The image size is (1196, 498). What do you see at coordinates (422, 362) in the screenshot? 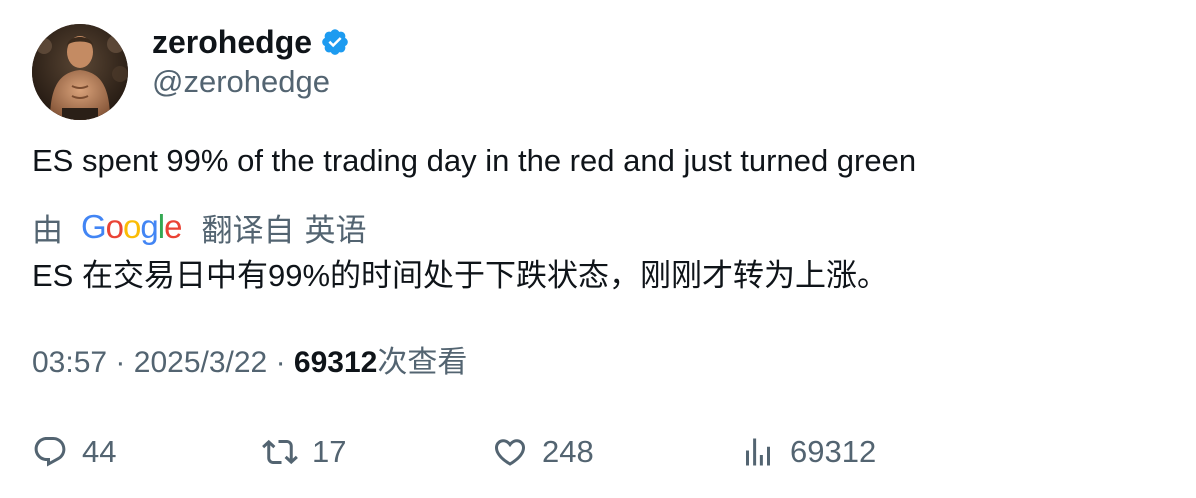
I see `views-label: 次查看` at bounding box center [422, 362].